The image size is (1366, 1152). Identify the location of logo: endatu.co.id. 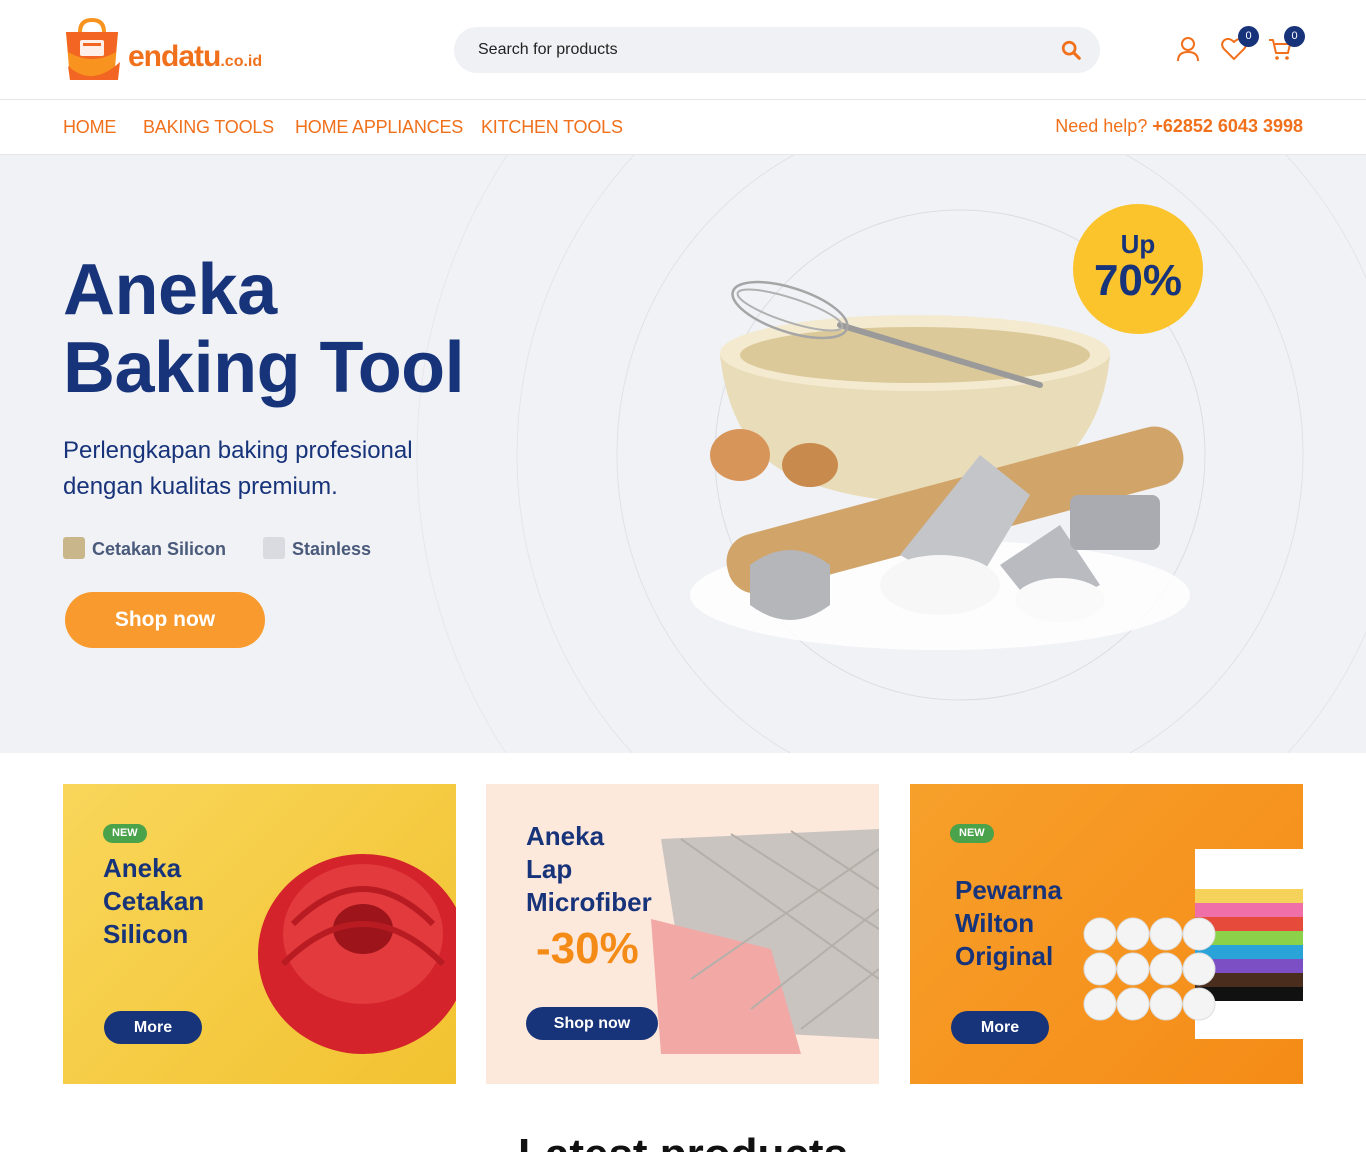
(172, 50).